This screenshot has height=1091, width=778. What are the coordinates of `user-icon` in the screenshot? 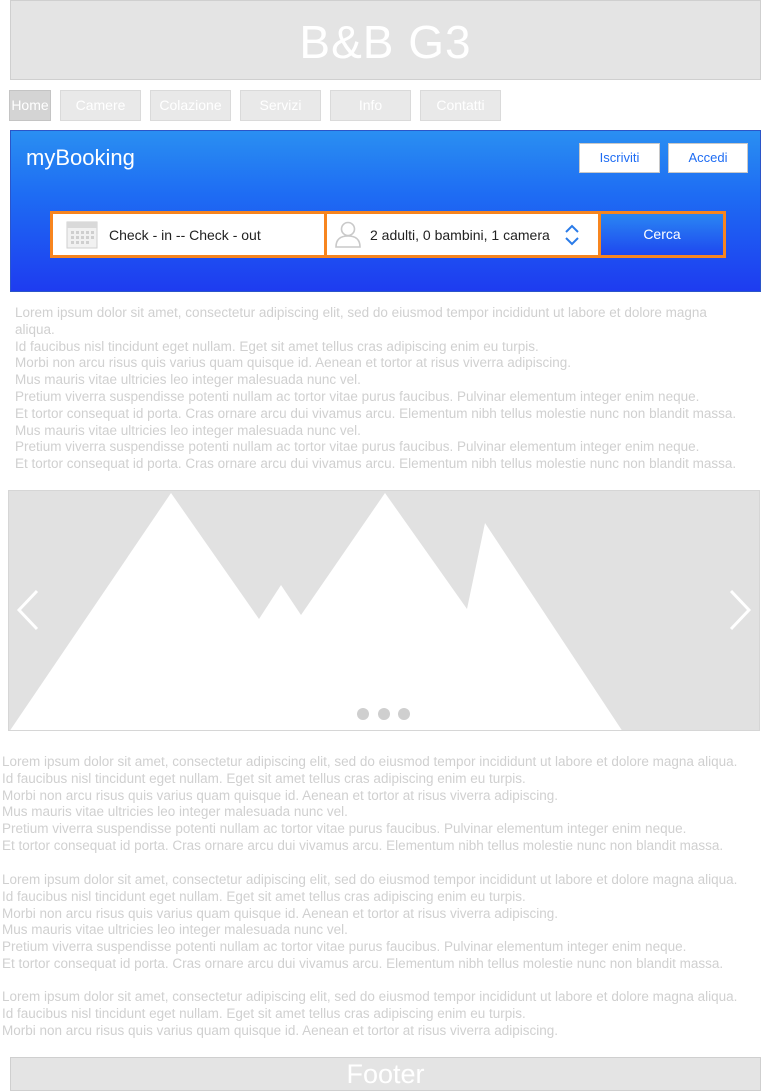 It's located at (348, 234).